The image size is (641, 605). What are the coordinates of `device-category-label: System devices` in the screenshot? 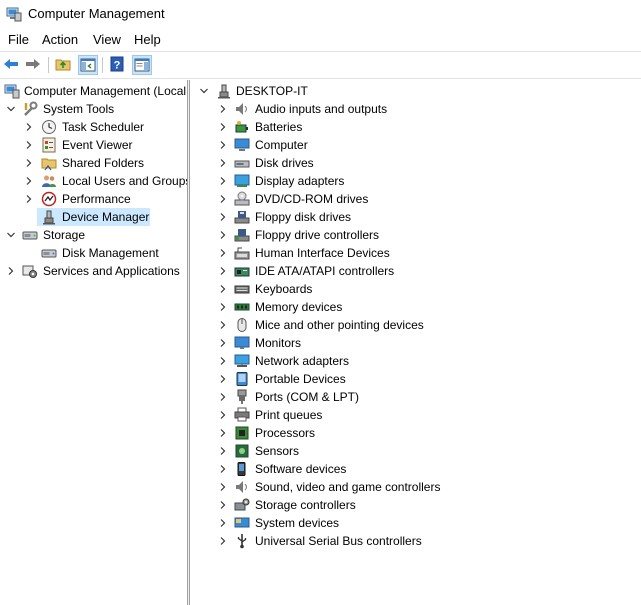 It's located at (297, 523).